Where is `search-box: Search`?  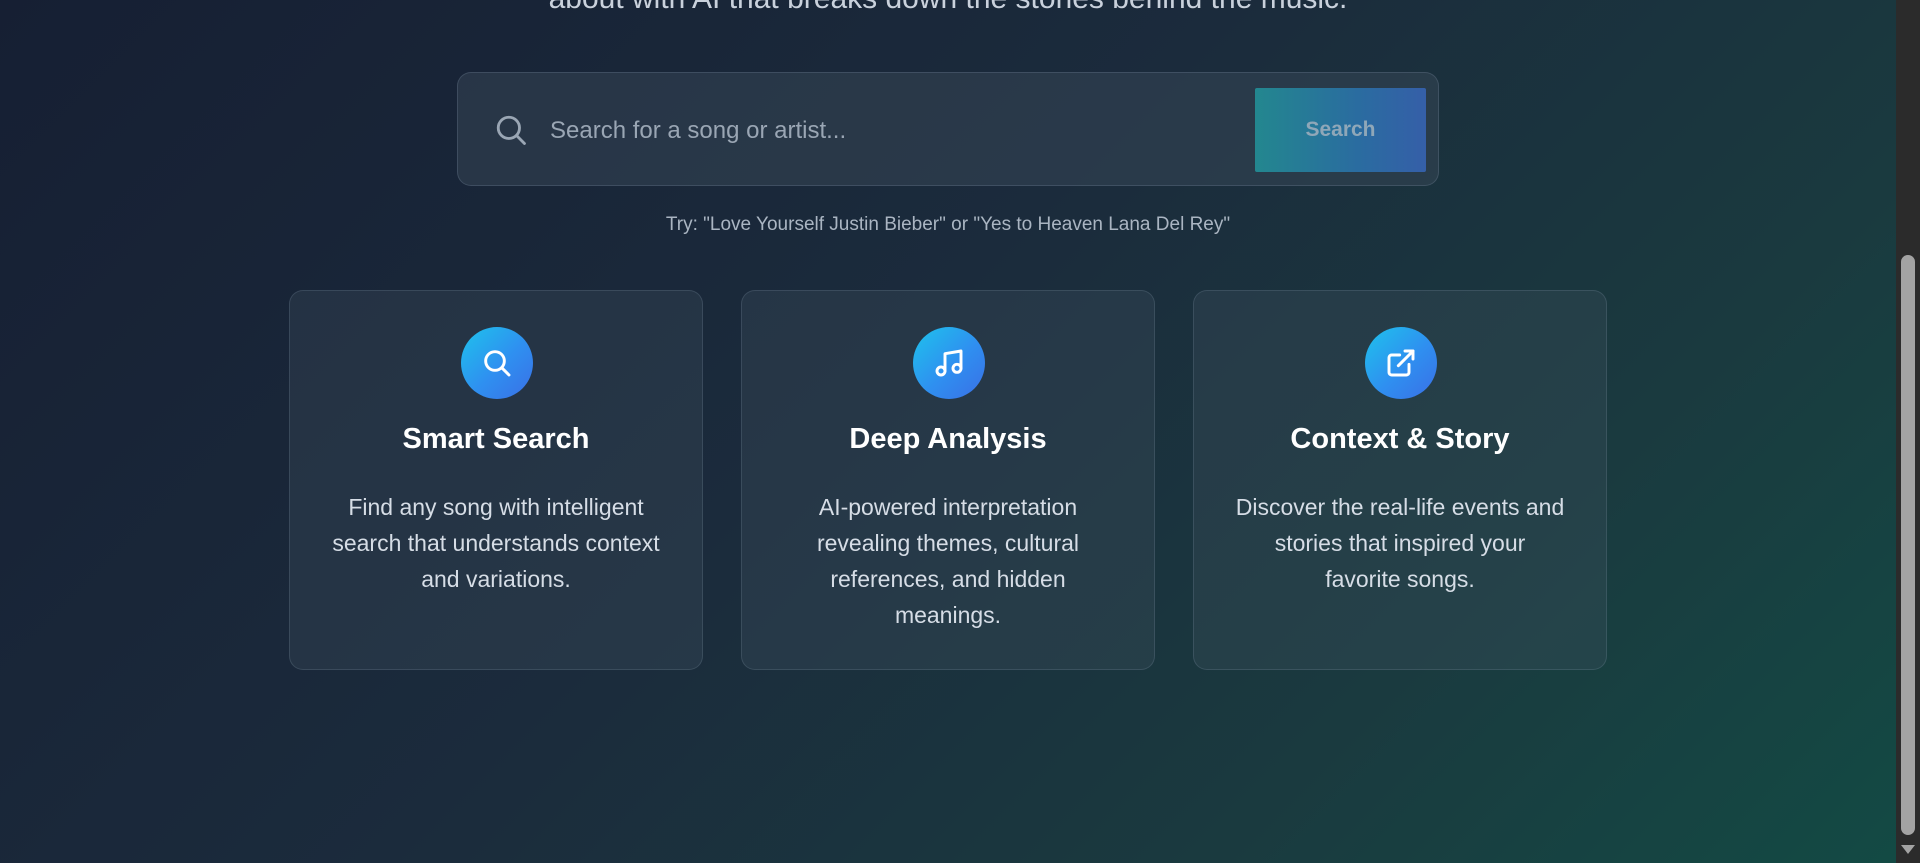 search-box: Search is located at coordinates (948, 129).